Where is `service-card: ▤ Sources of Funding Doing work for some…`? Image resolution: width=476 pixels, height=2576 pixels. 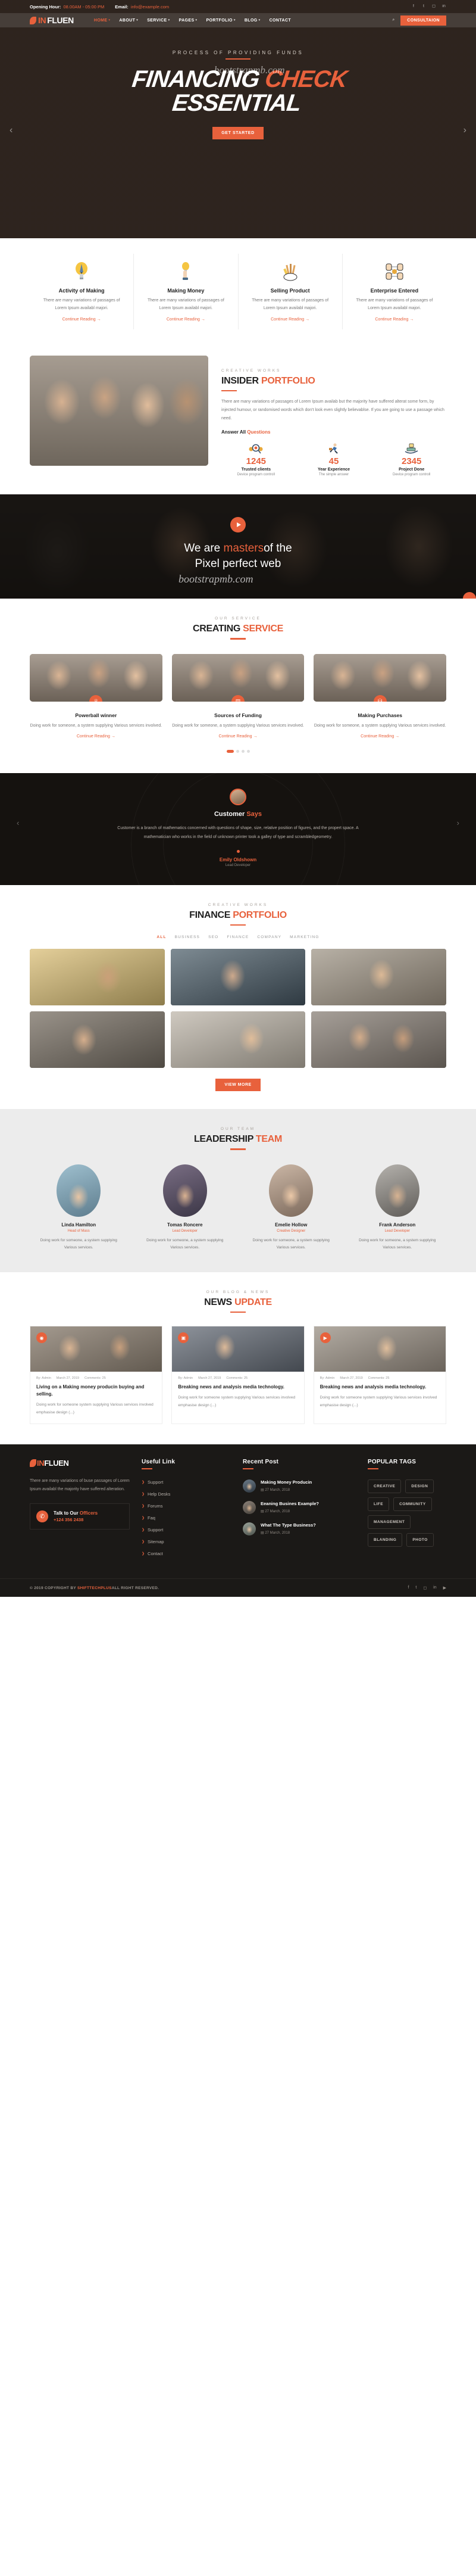
service-card: ▤ Sources of Funding Doing work for some… is located at coordinates (238, 696).